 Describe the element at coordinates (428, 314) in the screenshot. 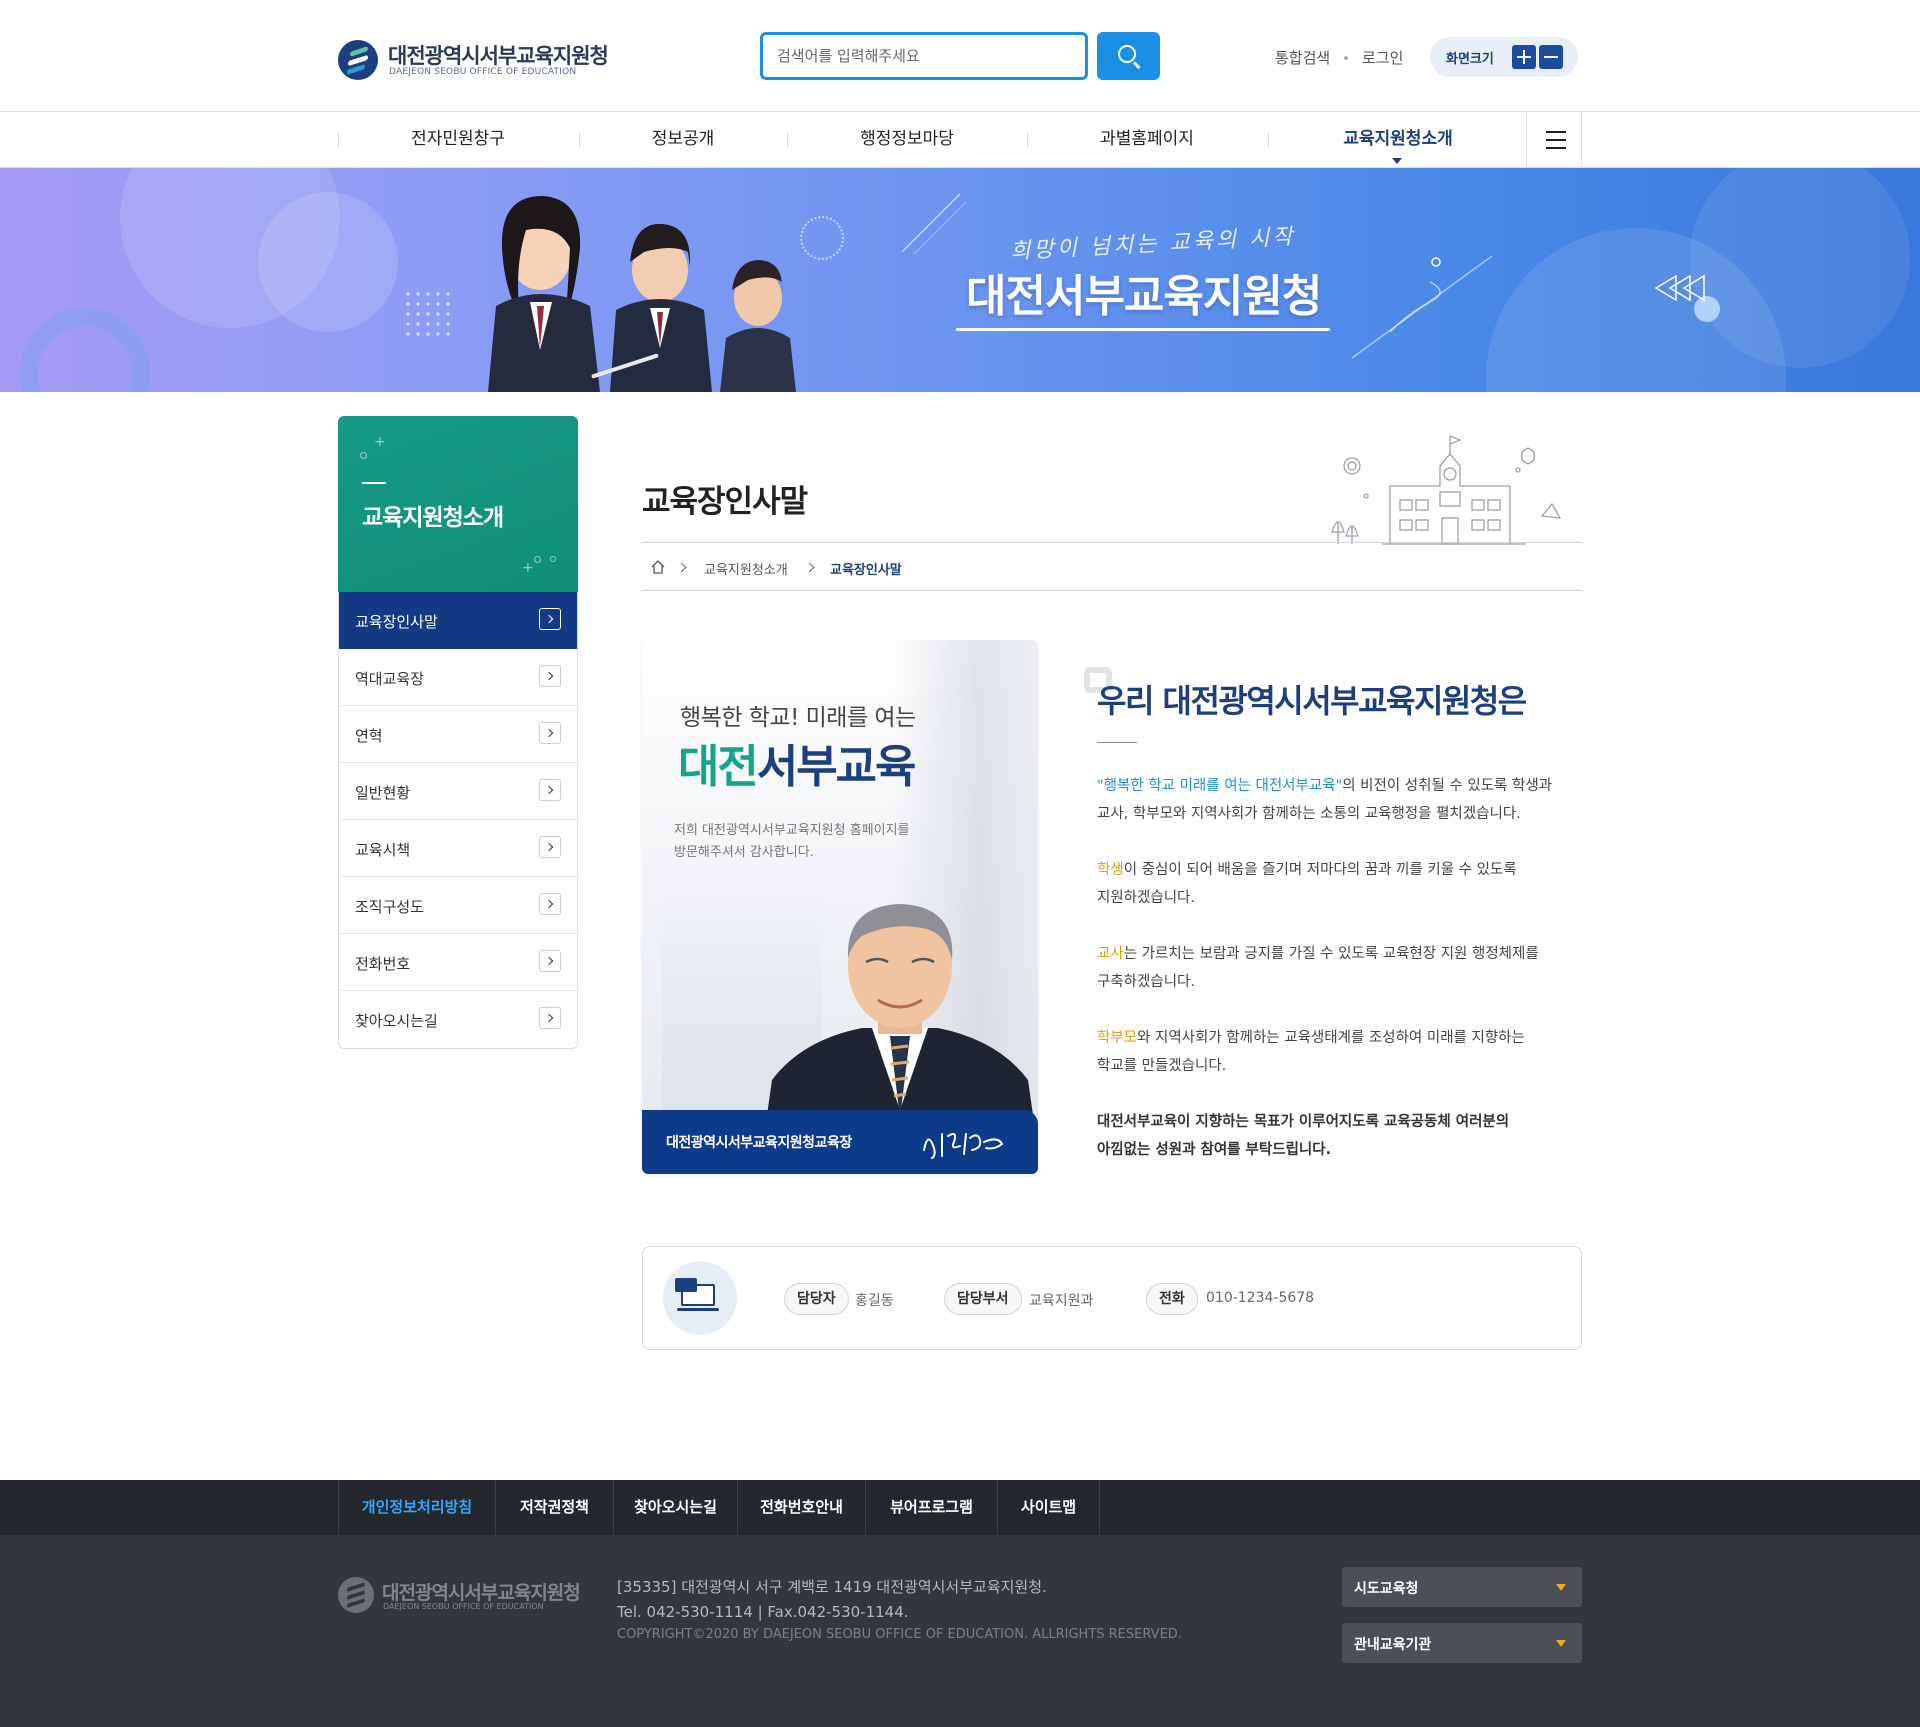

I see `decor-dot-grid` at that location.